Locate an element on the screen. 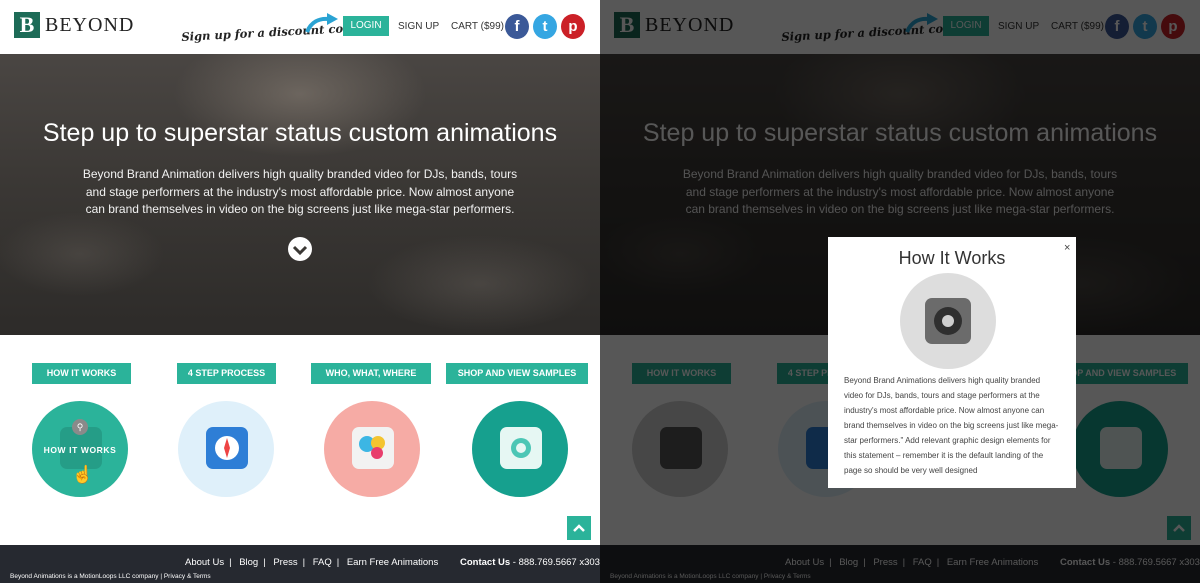 The image size is (1200, 583). twitter-icon: t is located at coordinates (545, 26).